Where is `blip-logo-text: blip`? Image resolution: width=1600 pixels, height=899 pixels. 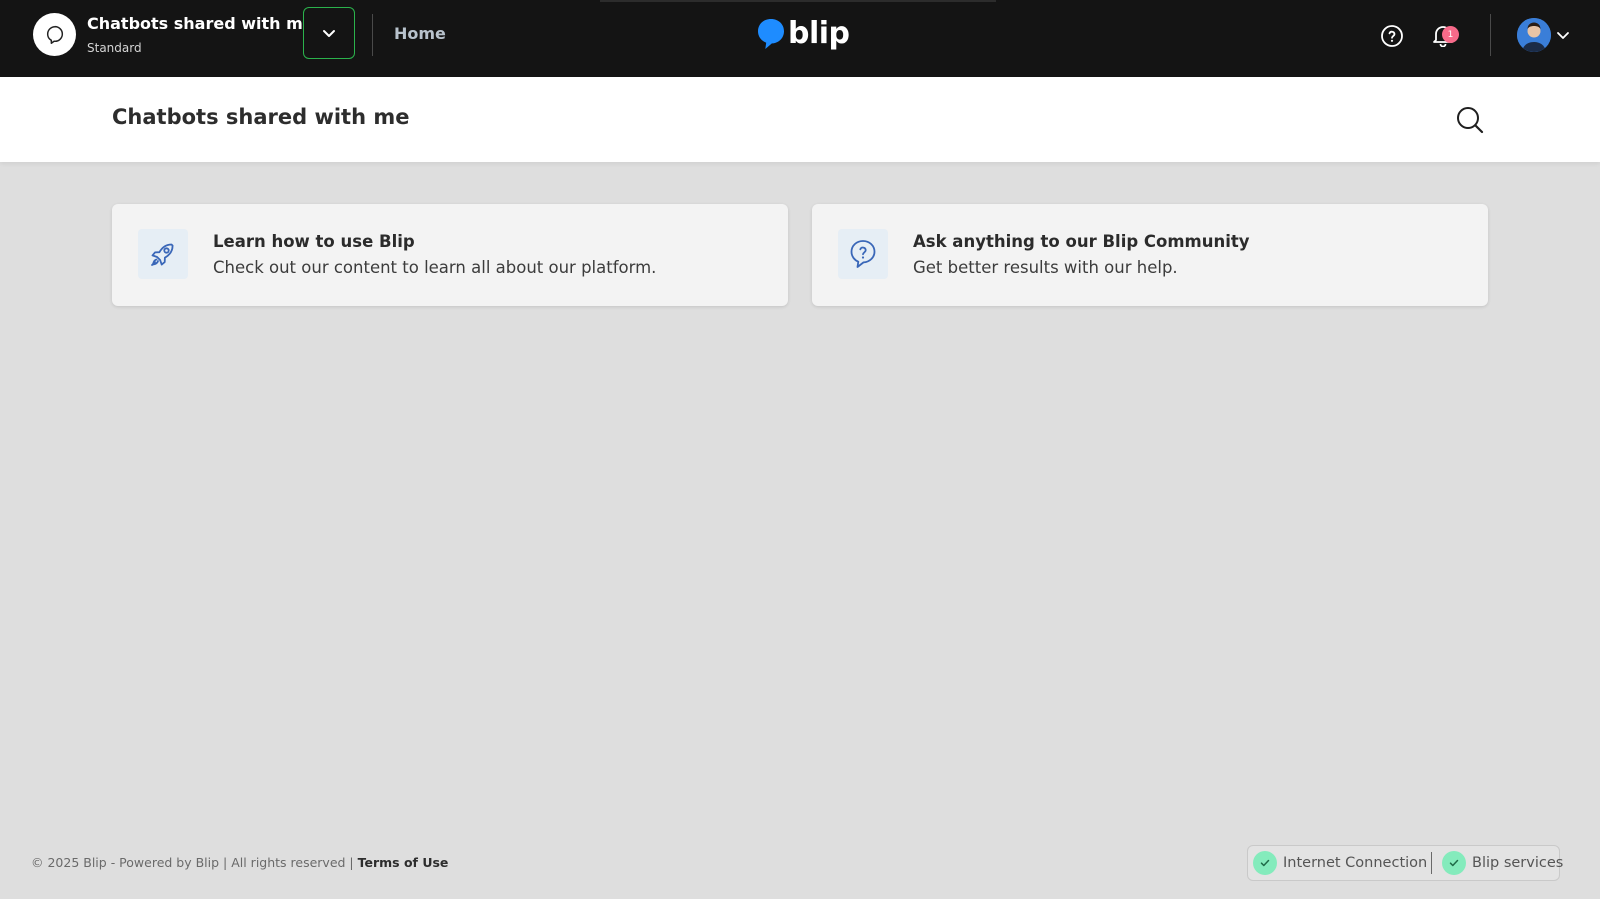 blip-logo-text: blip is located at coordinates (819, 33).